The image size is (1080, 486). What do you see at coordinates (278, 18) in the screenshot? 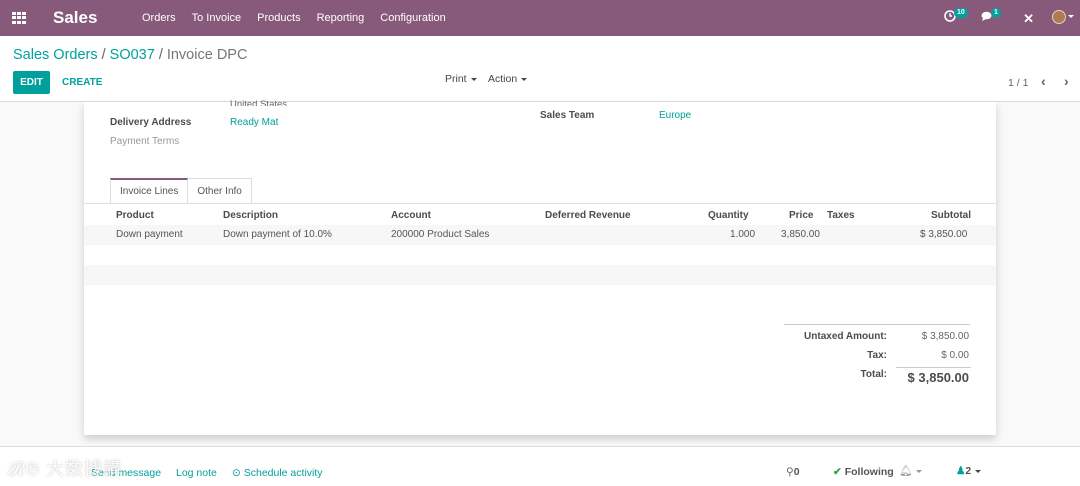
I see `menu-item-products: Products` at bounding box center [278, 18].